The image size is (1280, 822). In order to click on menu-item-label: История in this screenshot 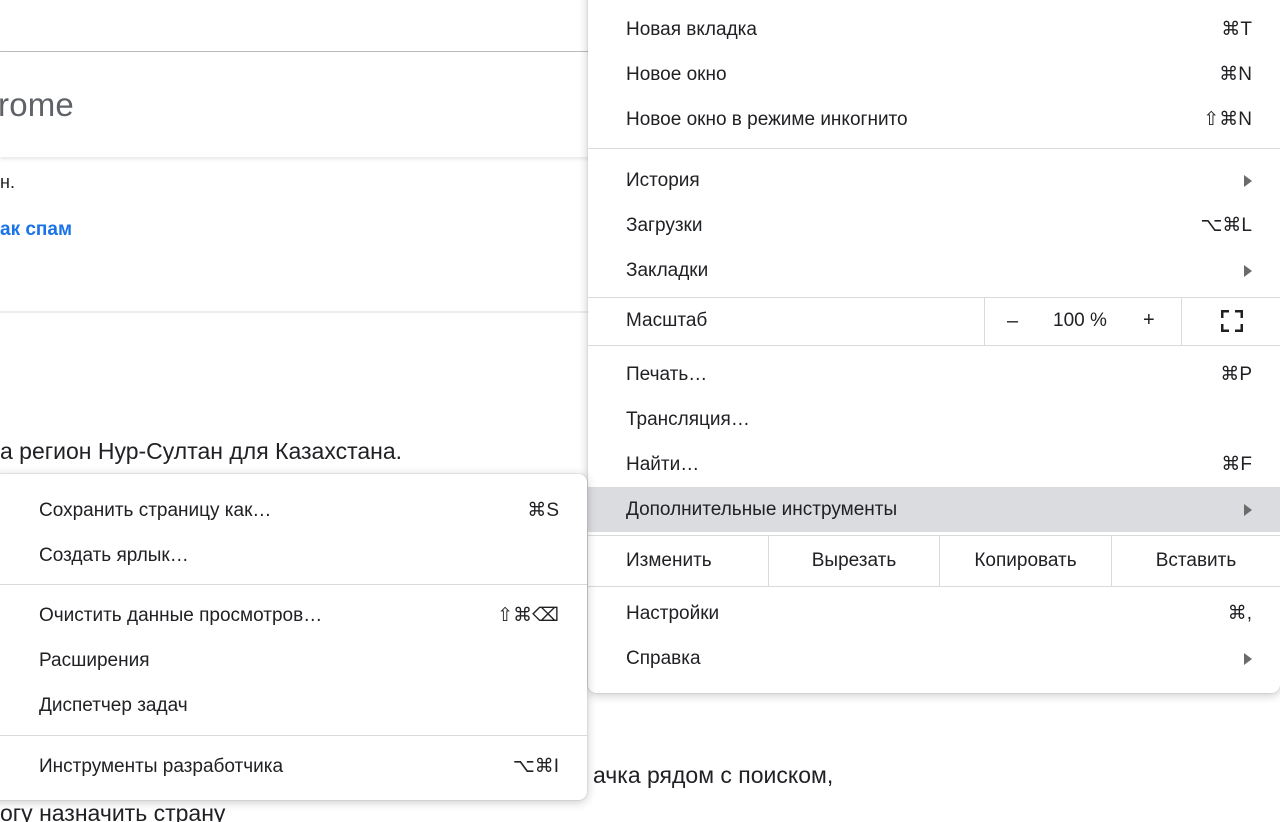, I will do `click(663, 180)`.